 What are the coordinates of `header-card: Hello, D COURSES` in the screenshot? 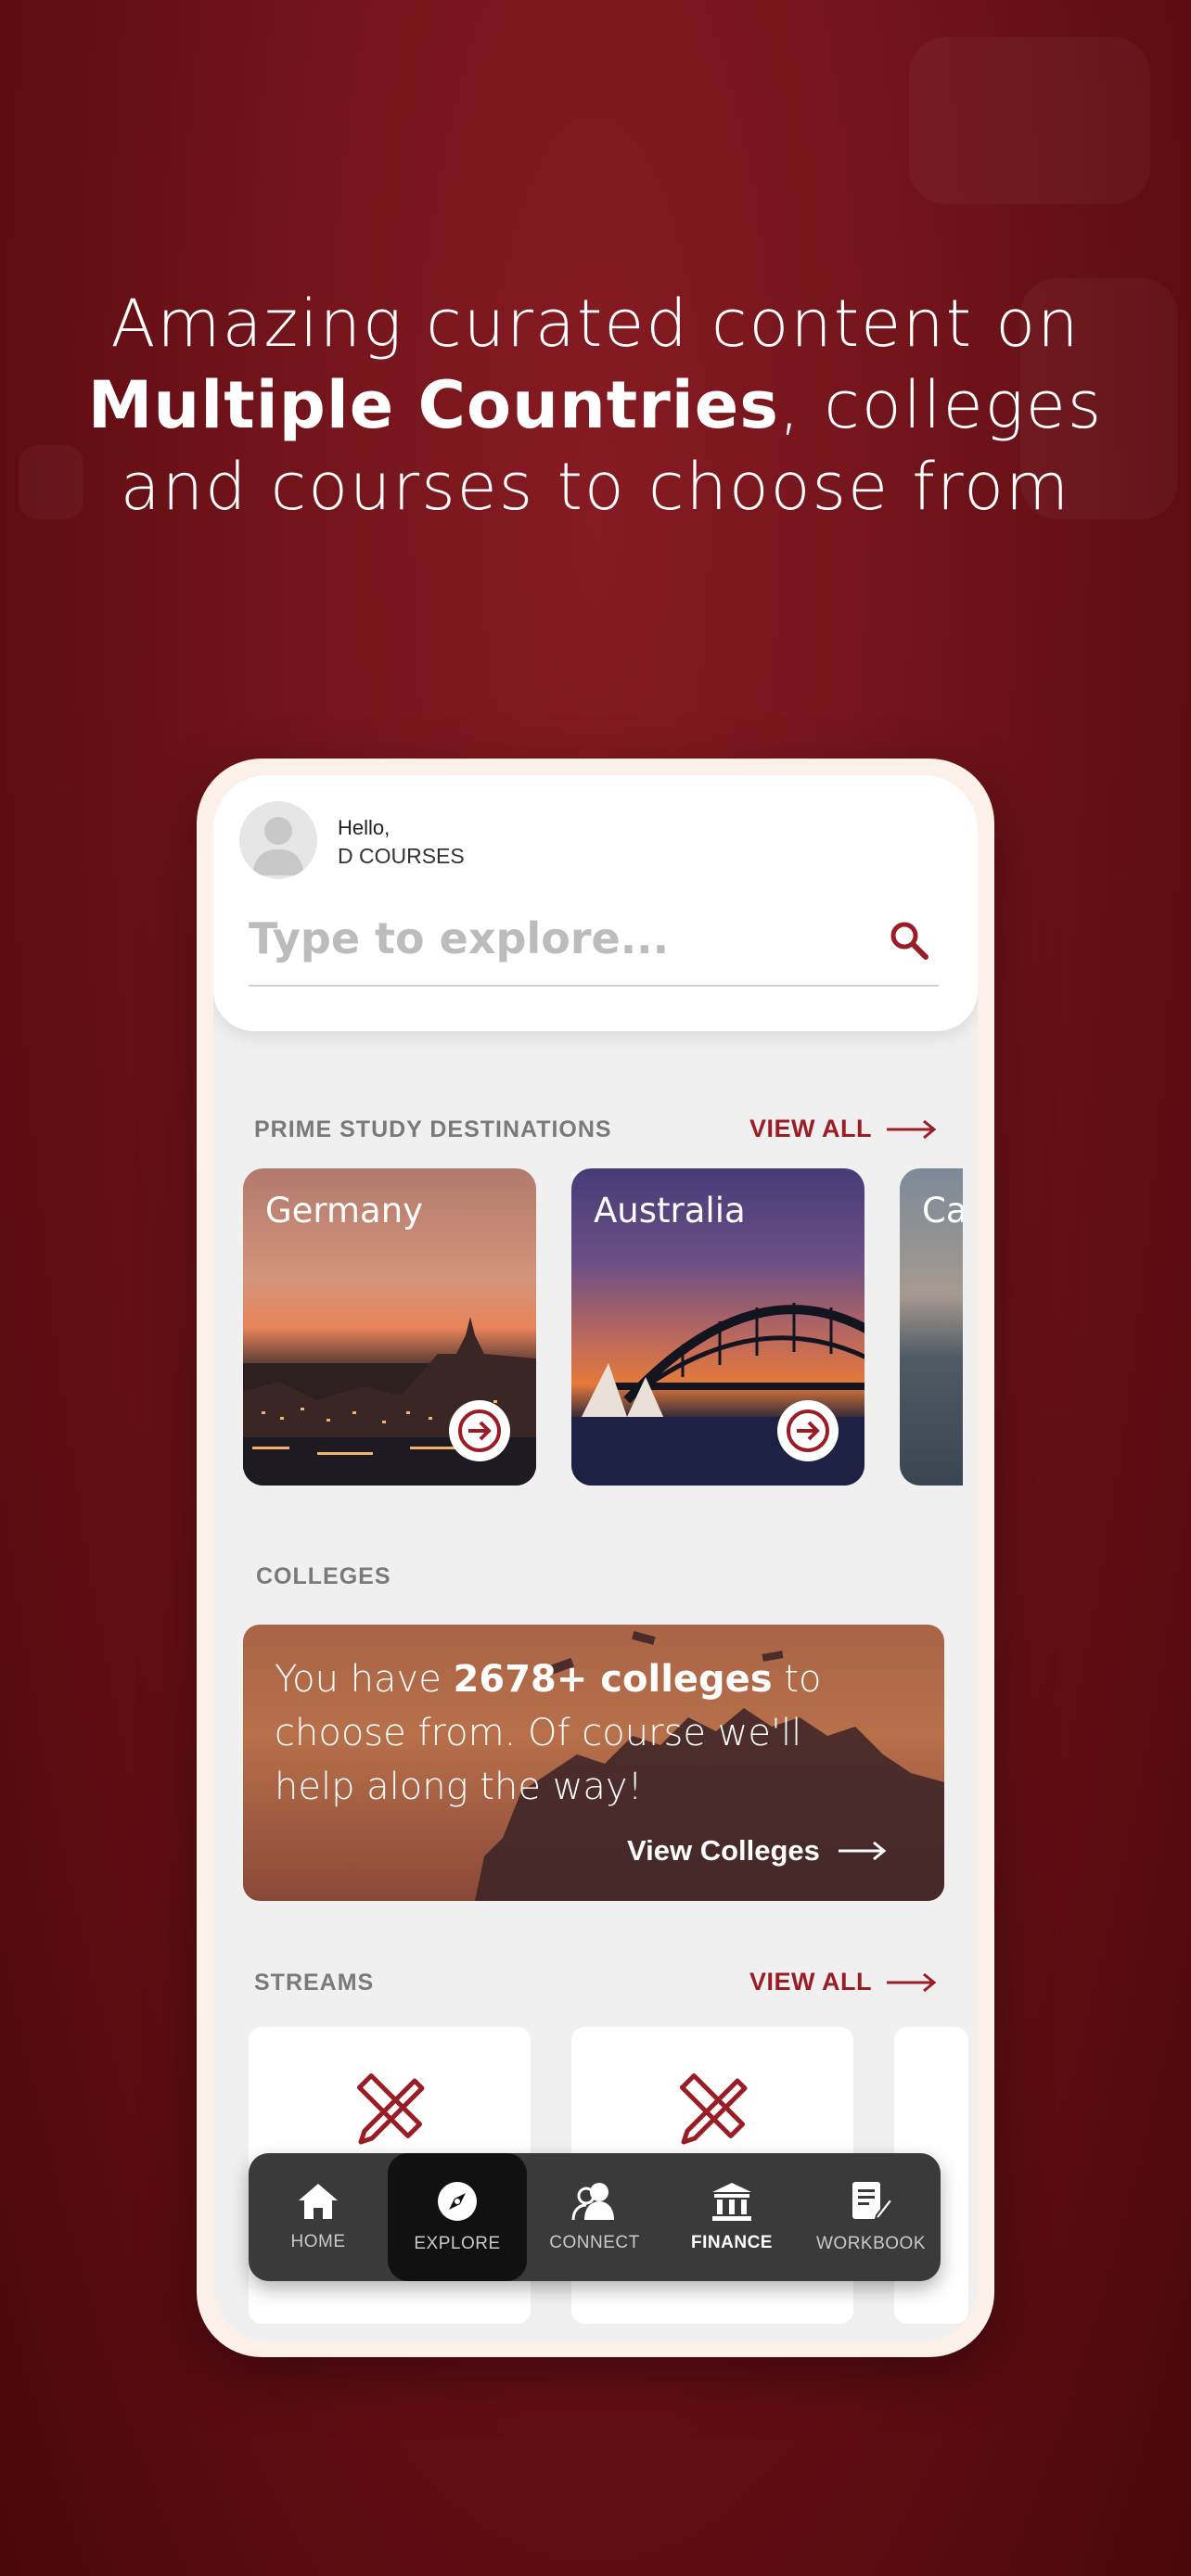 It's located at (595, 903).